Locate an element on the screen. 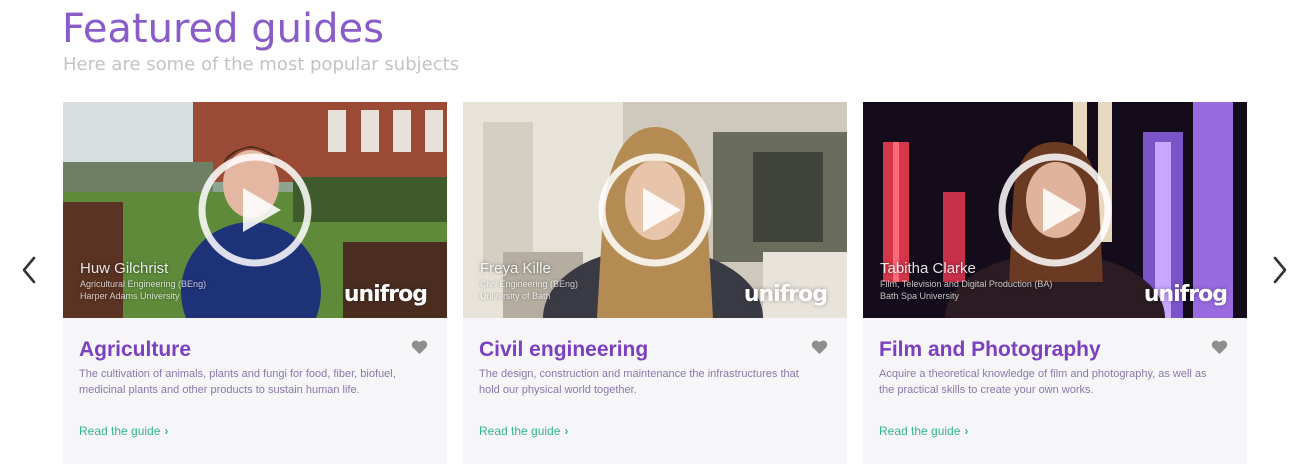  chevron-right-icon is located at coordinates (1280, 270).